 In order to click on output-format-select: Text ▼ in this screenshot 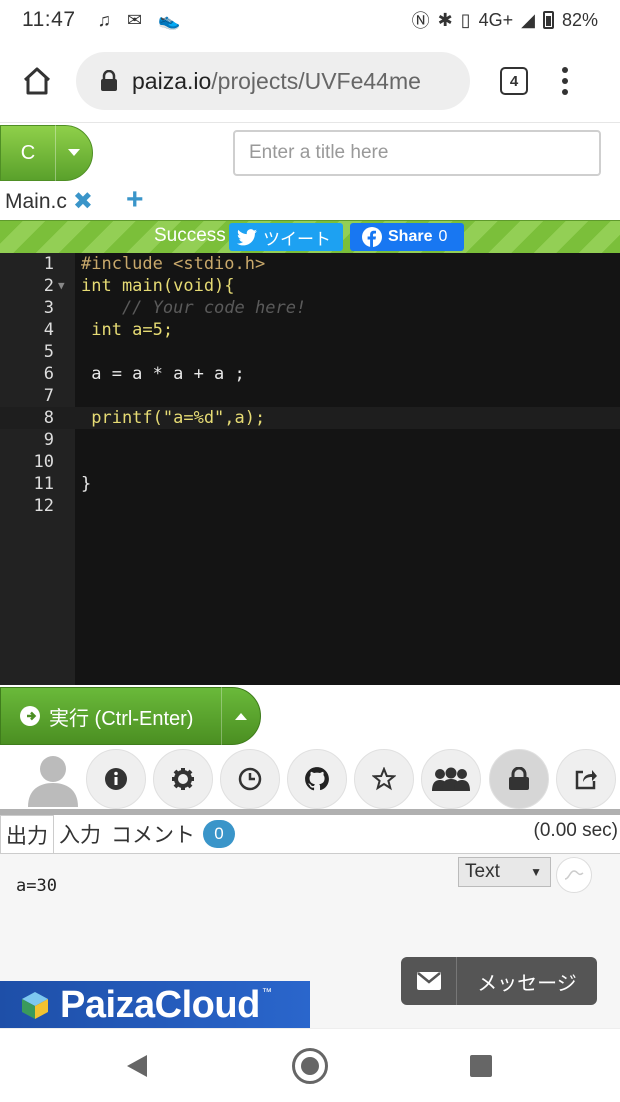, I will do `click(504, 872)`.